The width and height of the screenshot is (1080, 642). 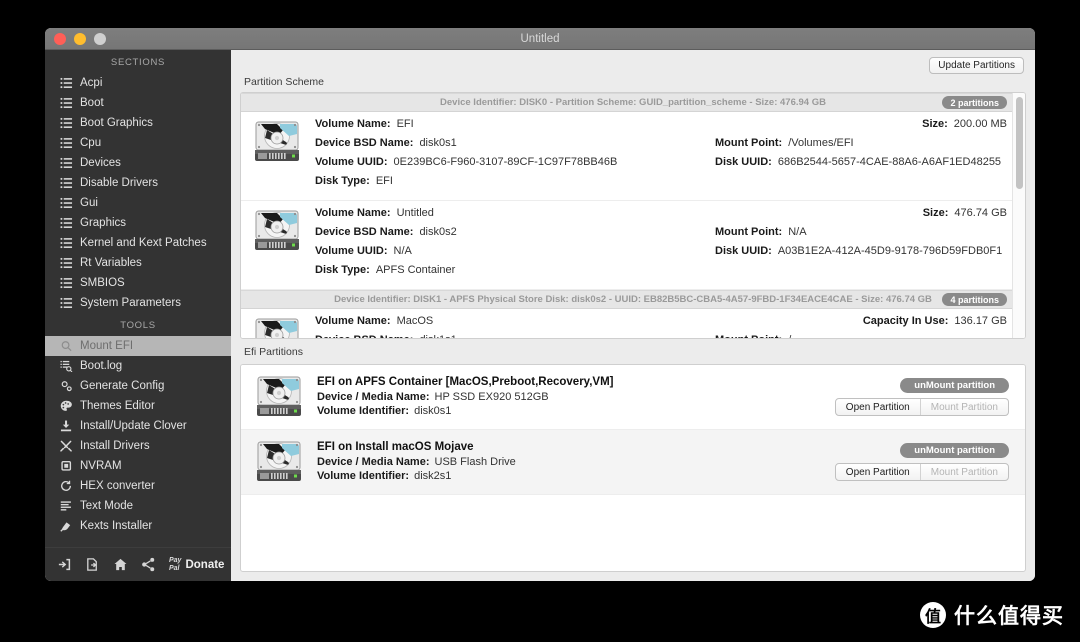 I want to click on efi-partition-title: EFI on Install macOS Mojave, so click(x=395, y=446).